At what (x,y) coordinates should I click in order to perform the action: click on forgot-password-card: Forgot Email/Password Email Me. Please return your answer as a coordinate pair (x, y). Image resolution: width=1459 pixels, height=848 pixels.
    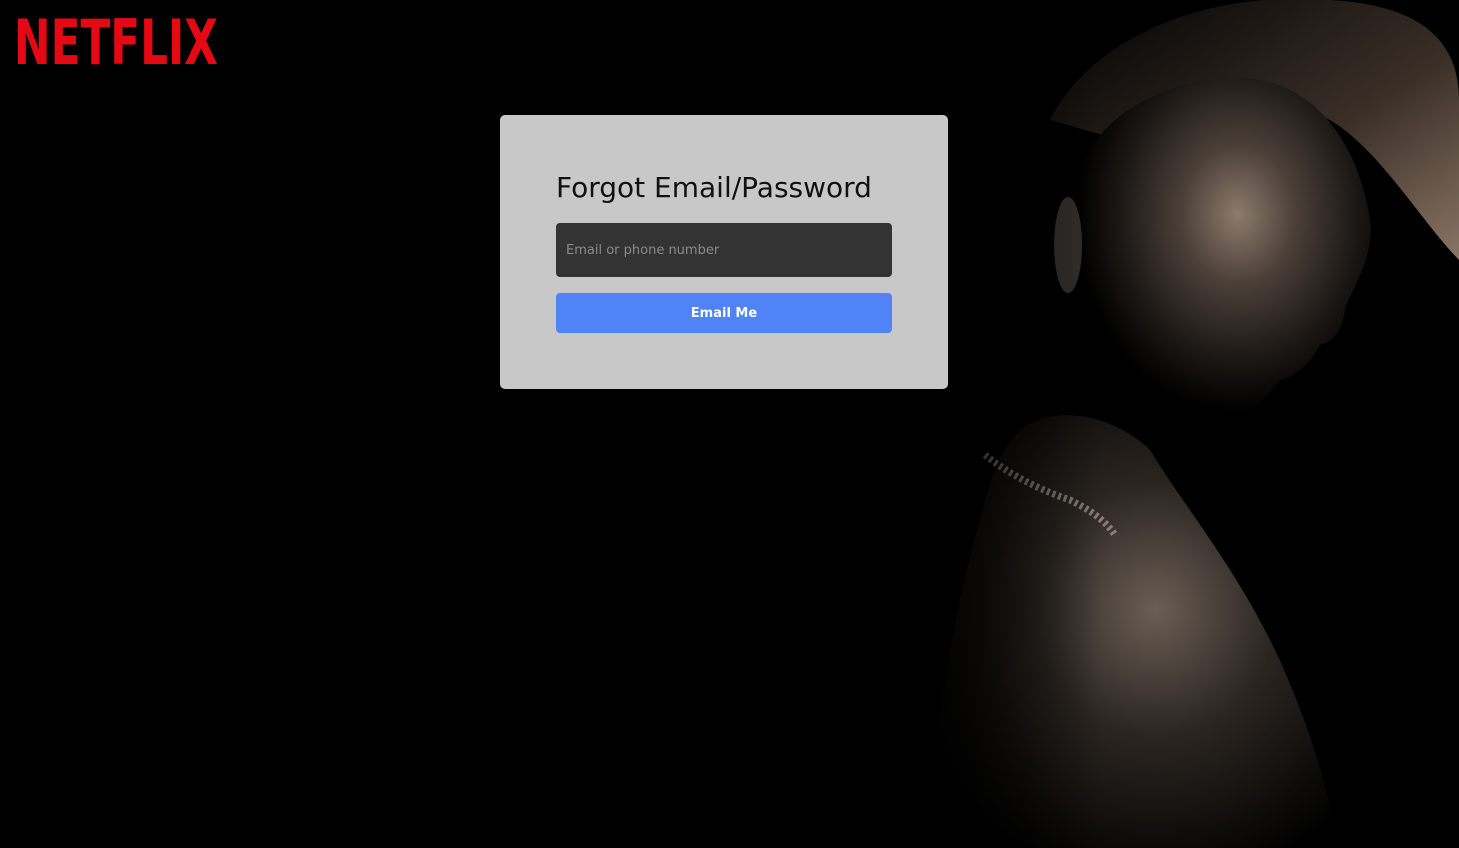
    Looking at the image, I should click on (724, 252).